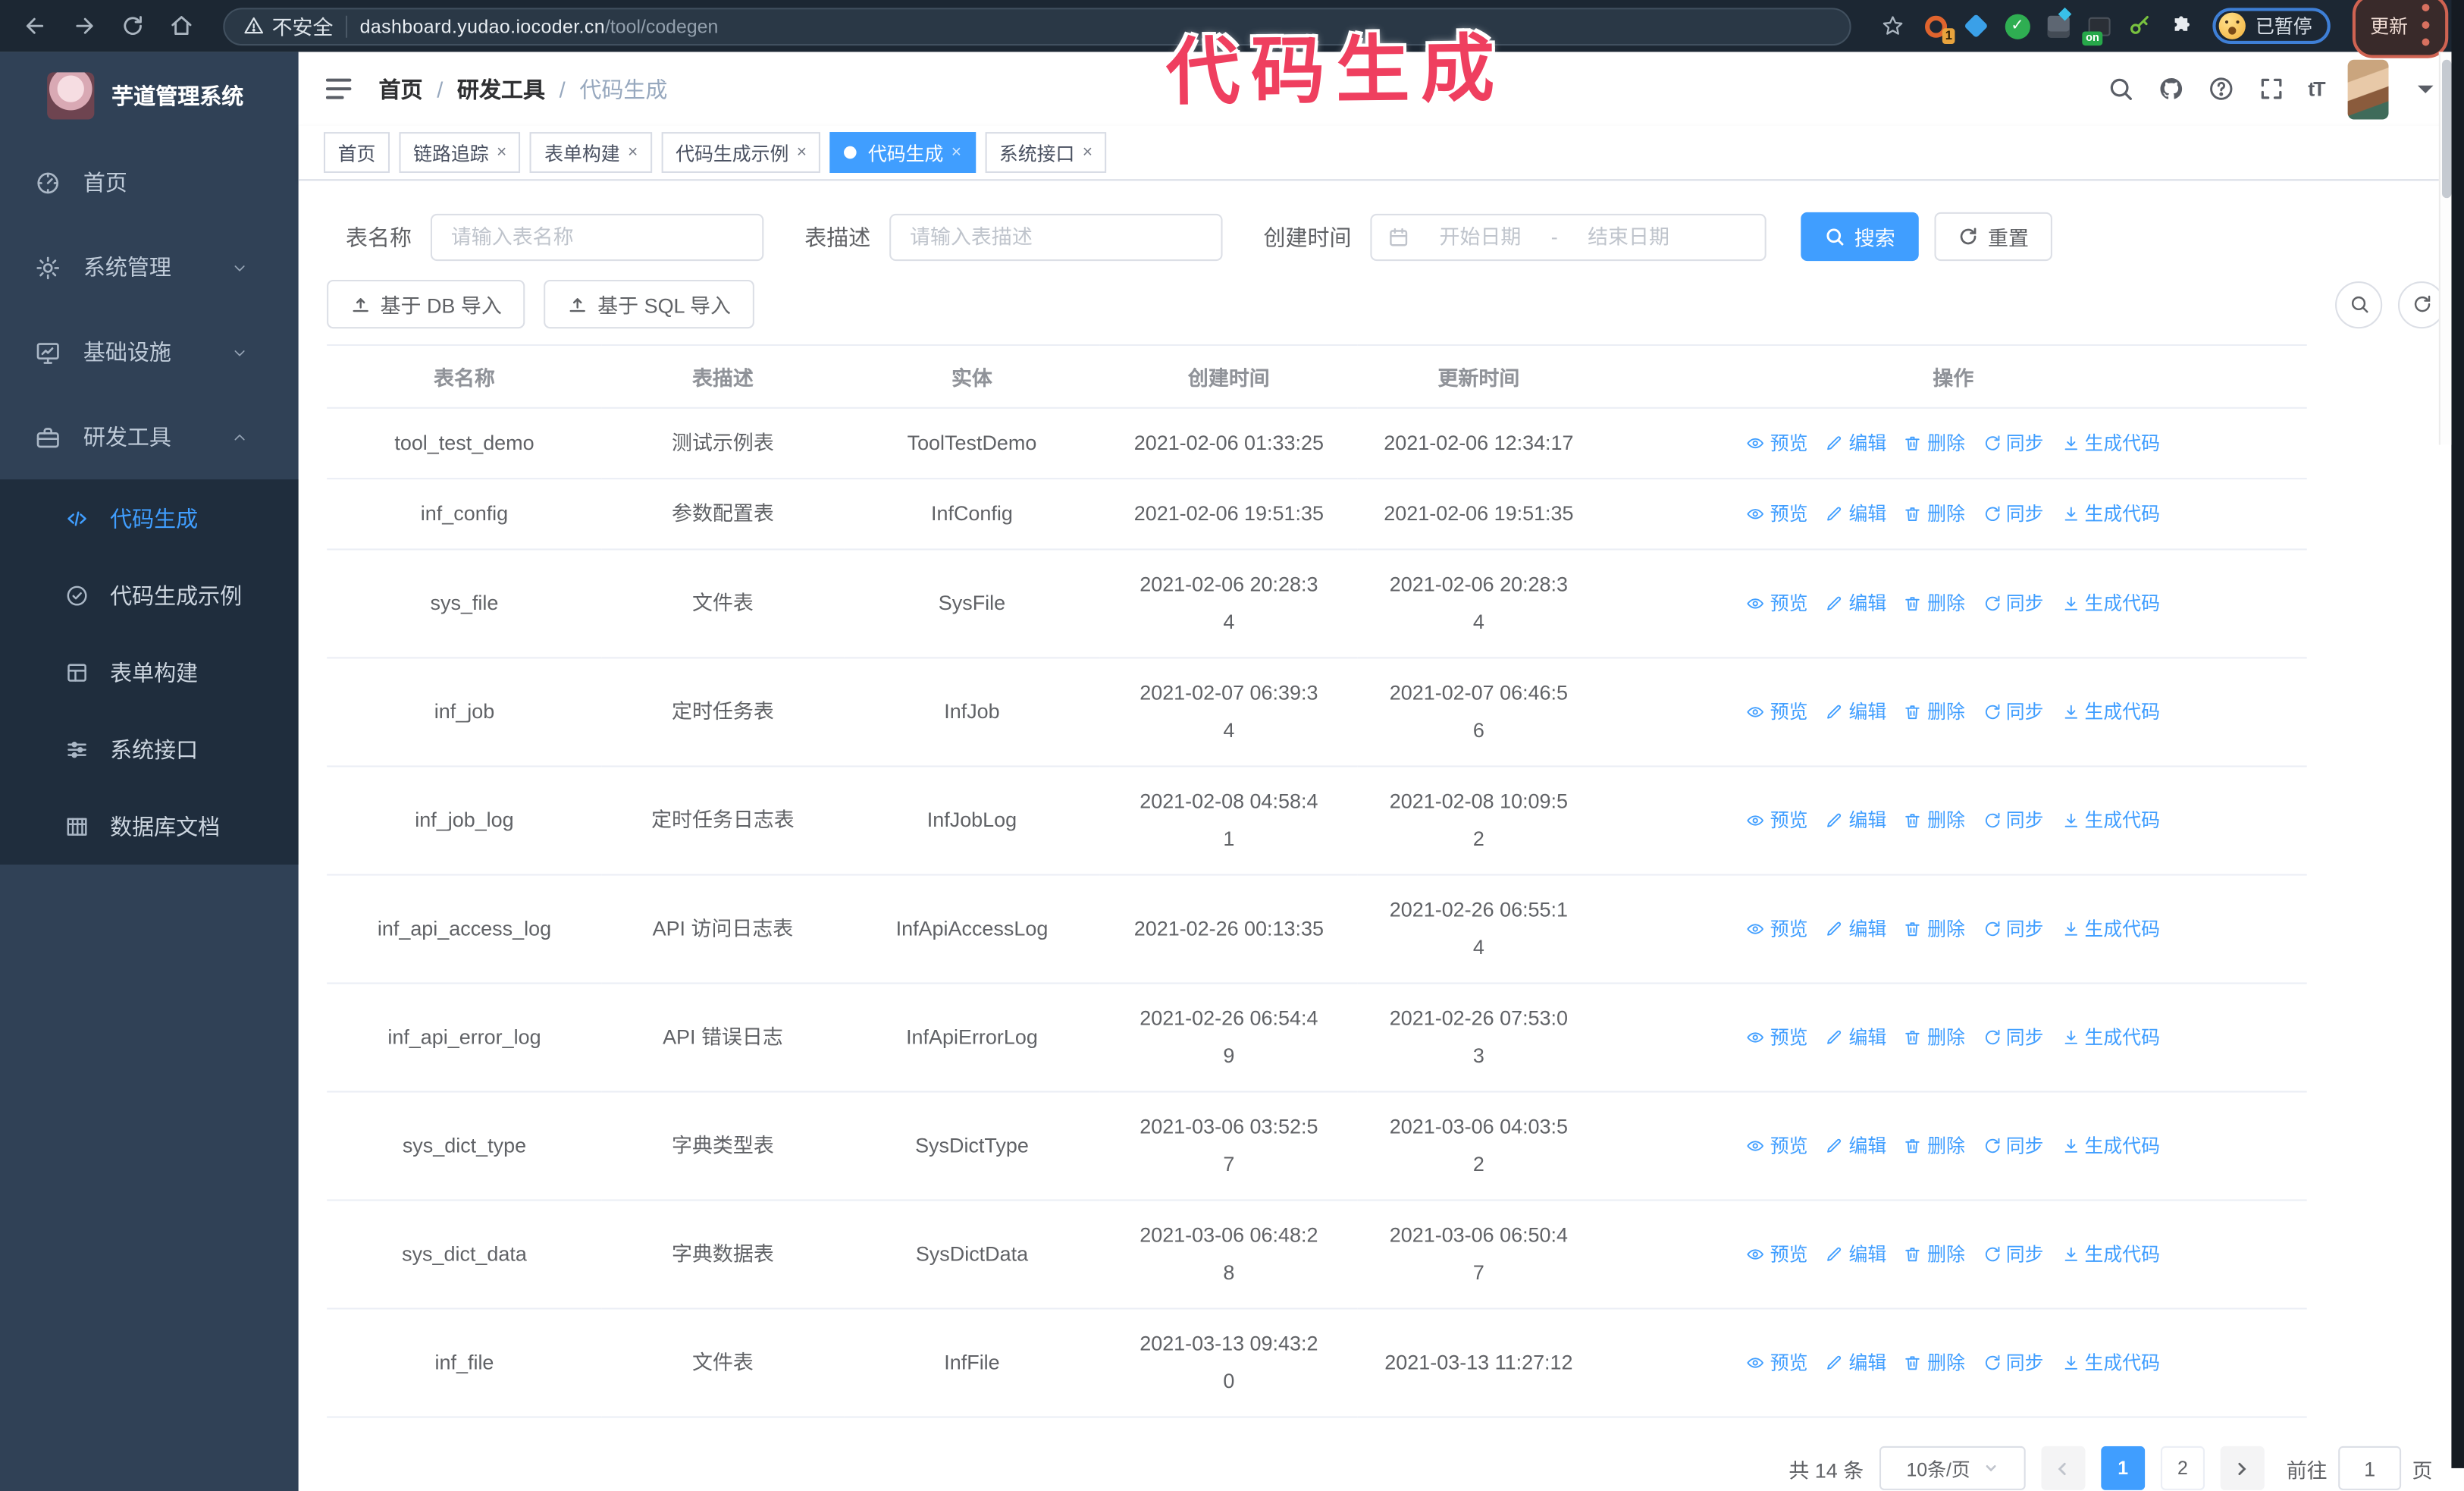 This screenshot has height=1491, width=2464. I want to click on sidebar-subitem-form-builder: 表单构建, so click(150, 672).